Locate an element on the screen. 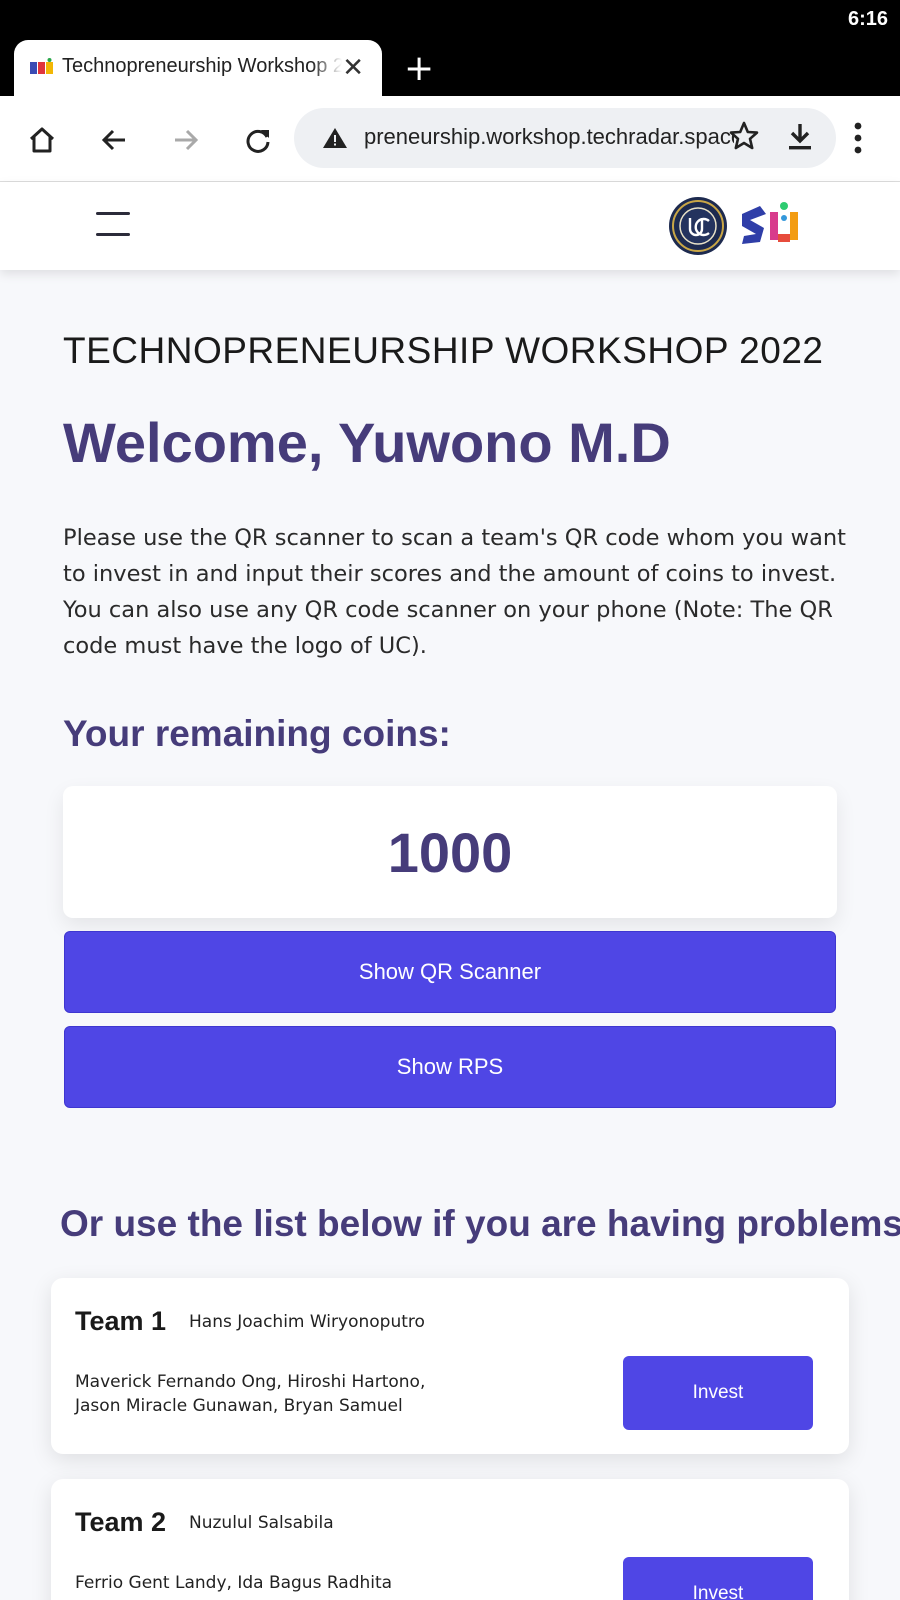  close-tab-icon: ✕ is located at coordinates (353, 68).